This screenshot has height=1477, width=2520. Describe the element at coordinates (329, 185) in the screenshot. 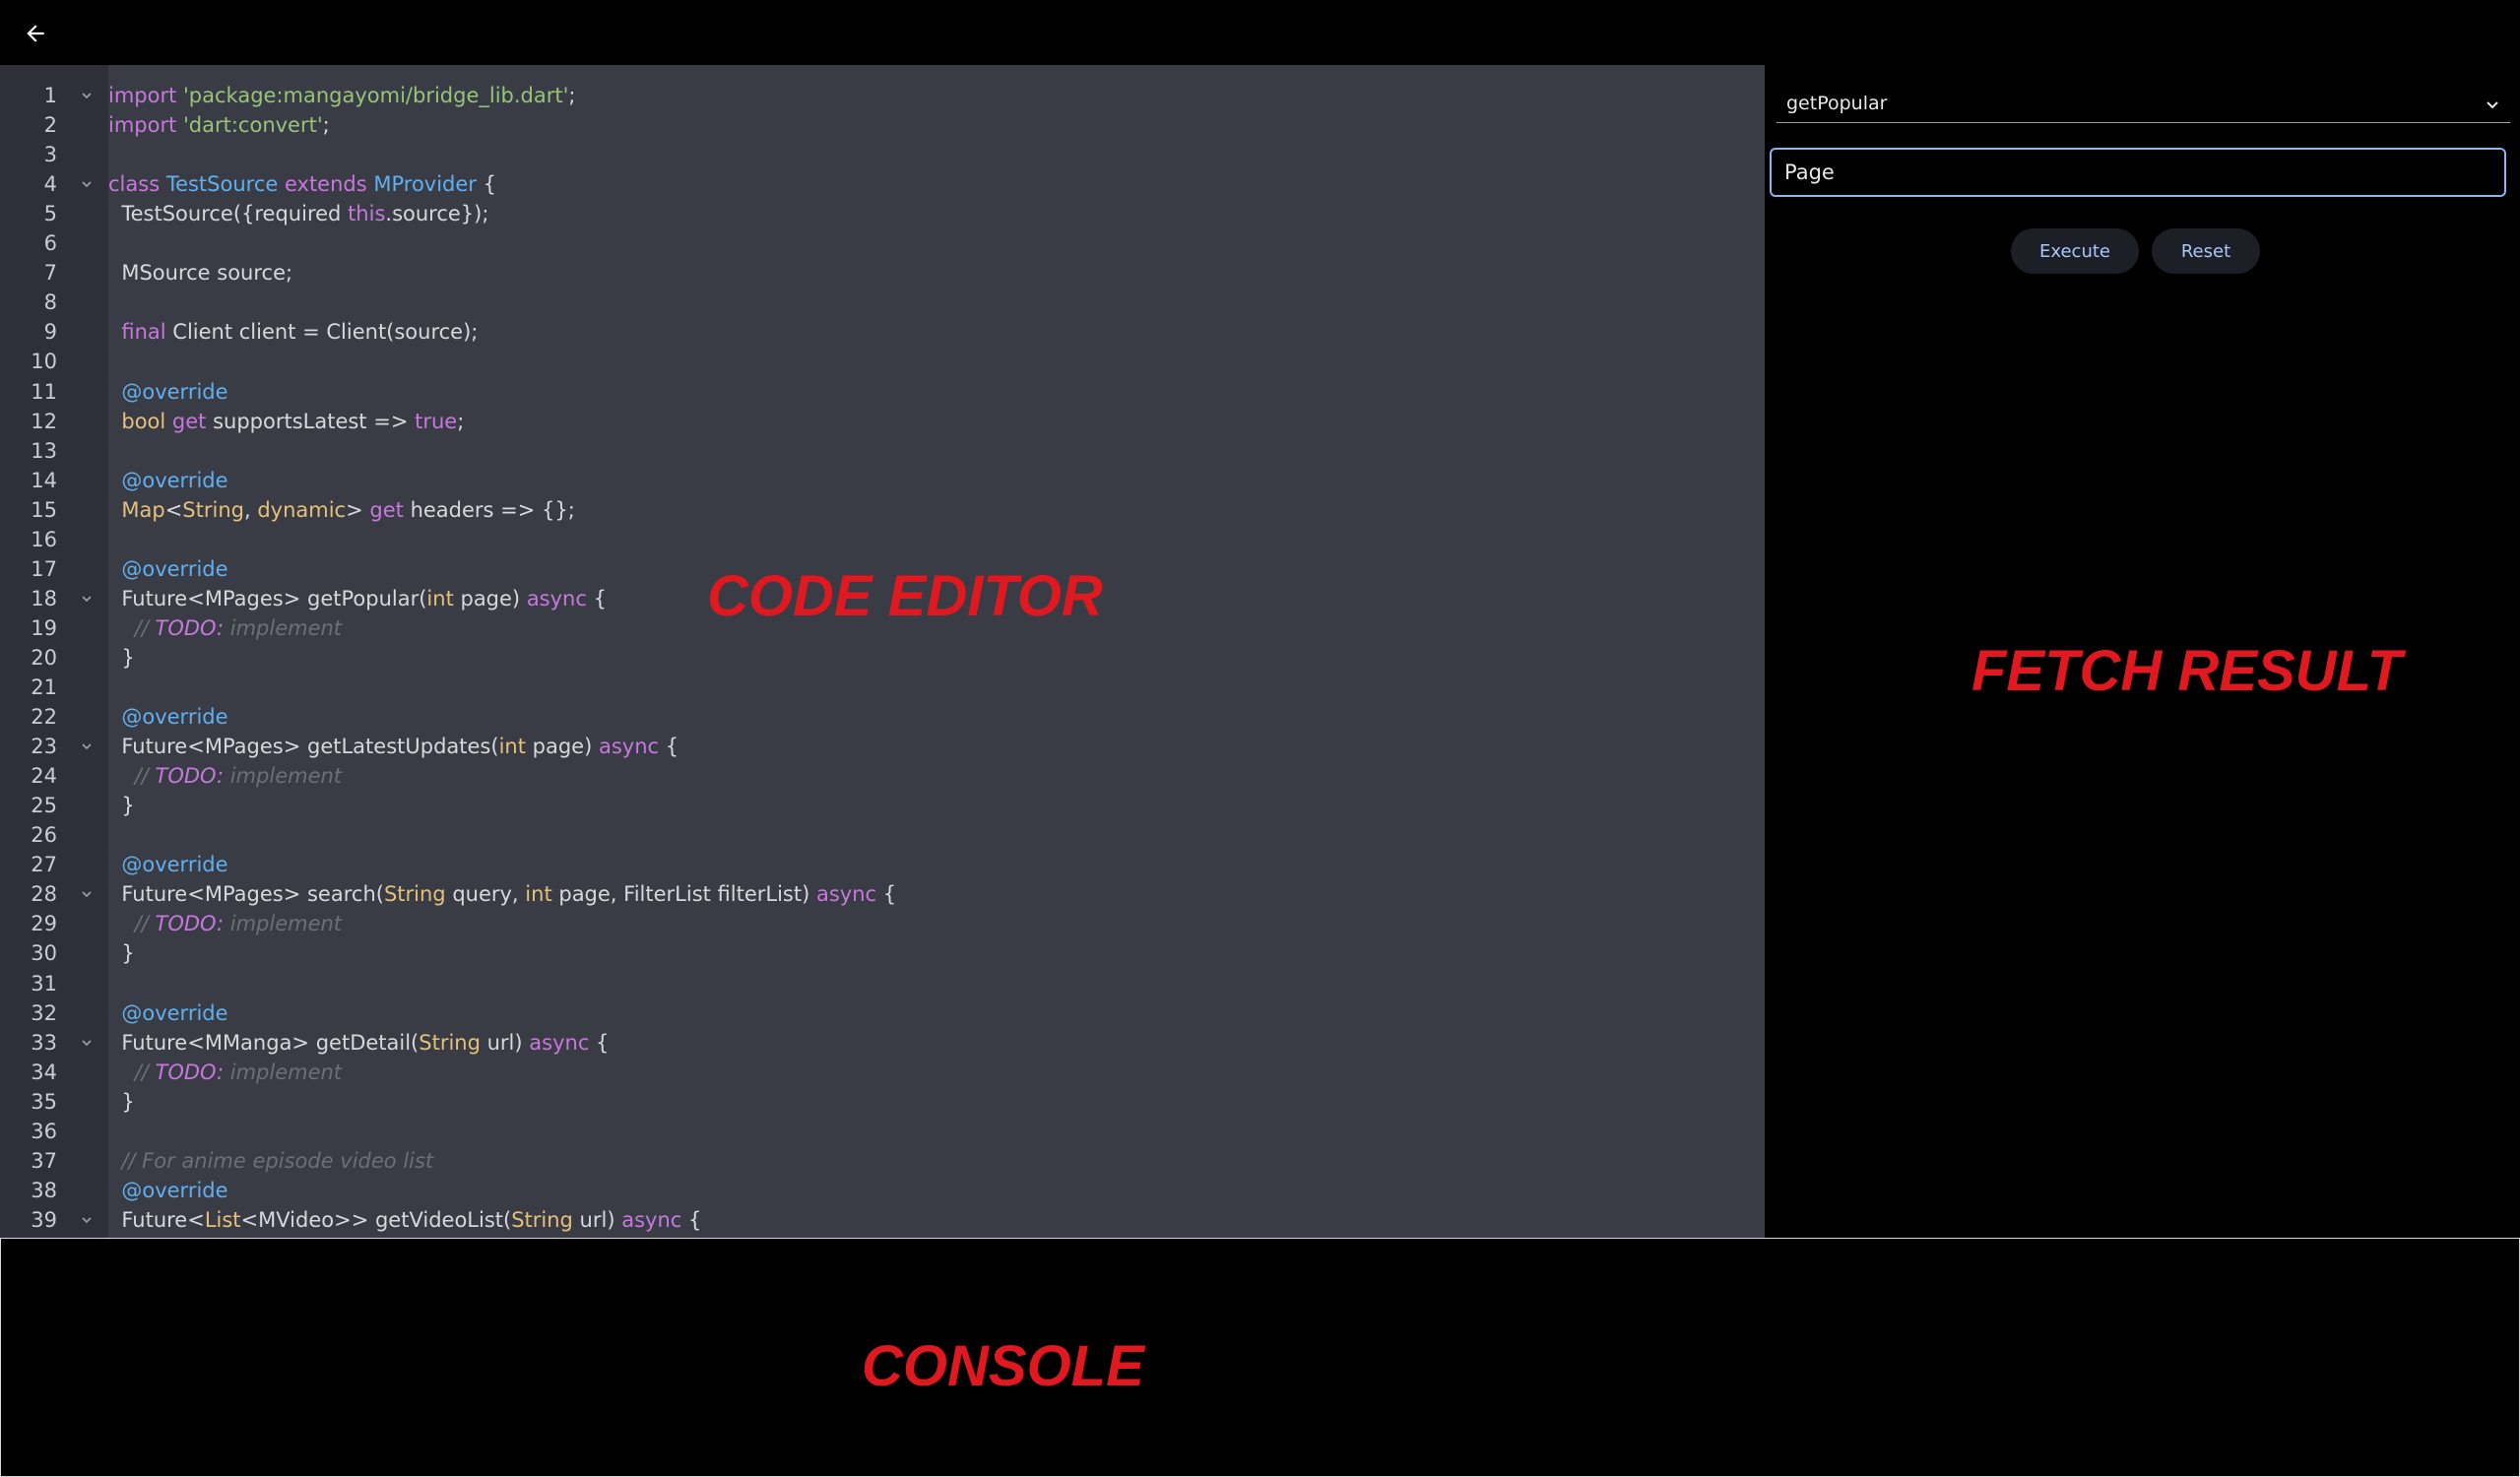

I see `code-token: extends` at that location.